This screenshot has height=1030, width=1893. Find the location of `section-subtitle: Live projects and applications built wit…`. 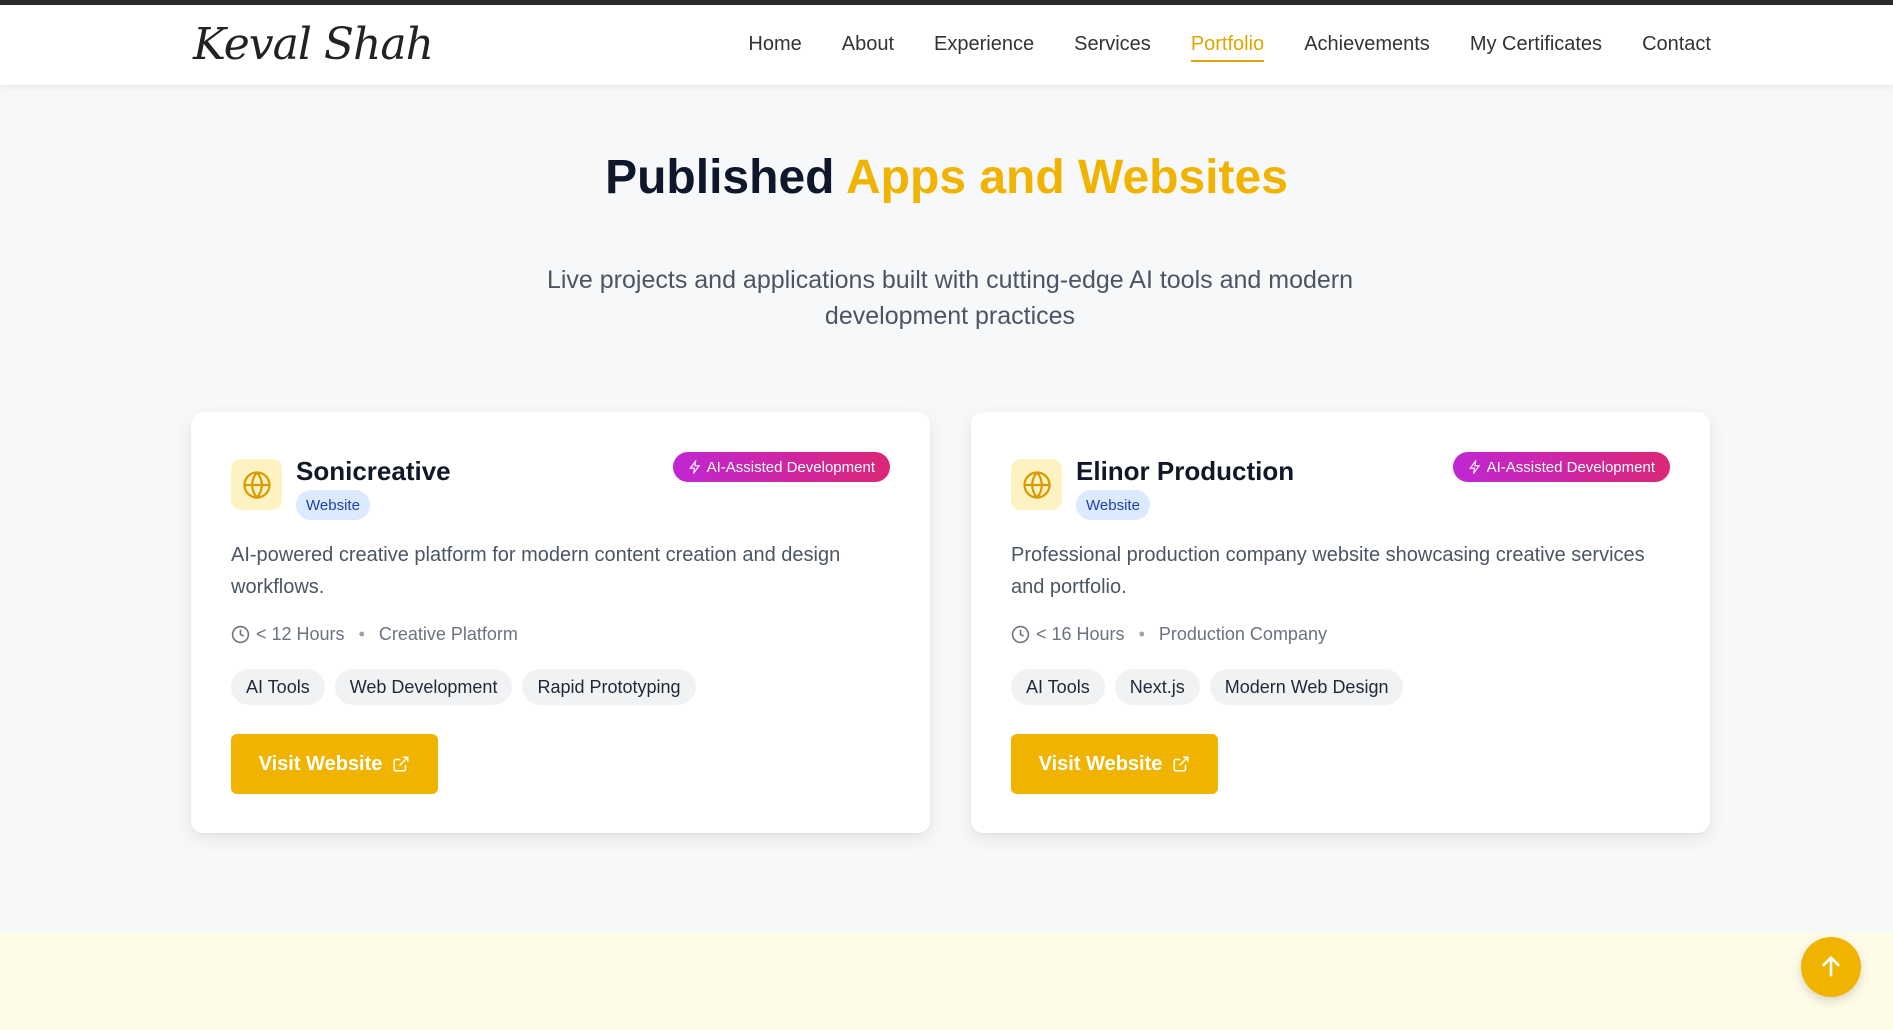

section-subtitle: Live projects and applications built wit… is located at coordinates (950, 298).